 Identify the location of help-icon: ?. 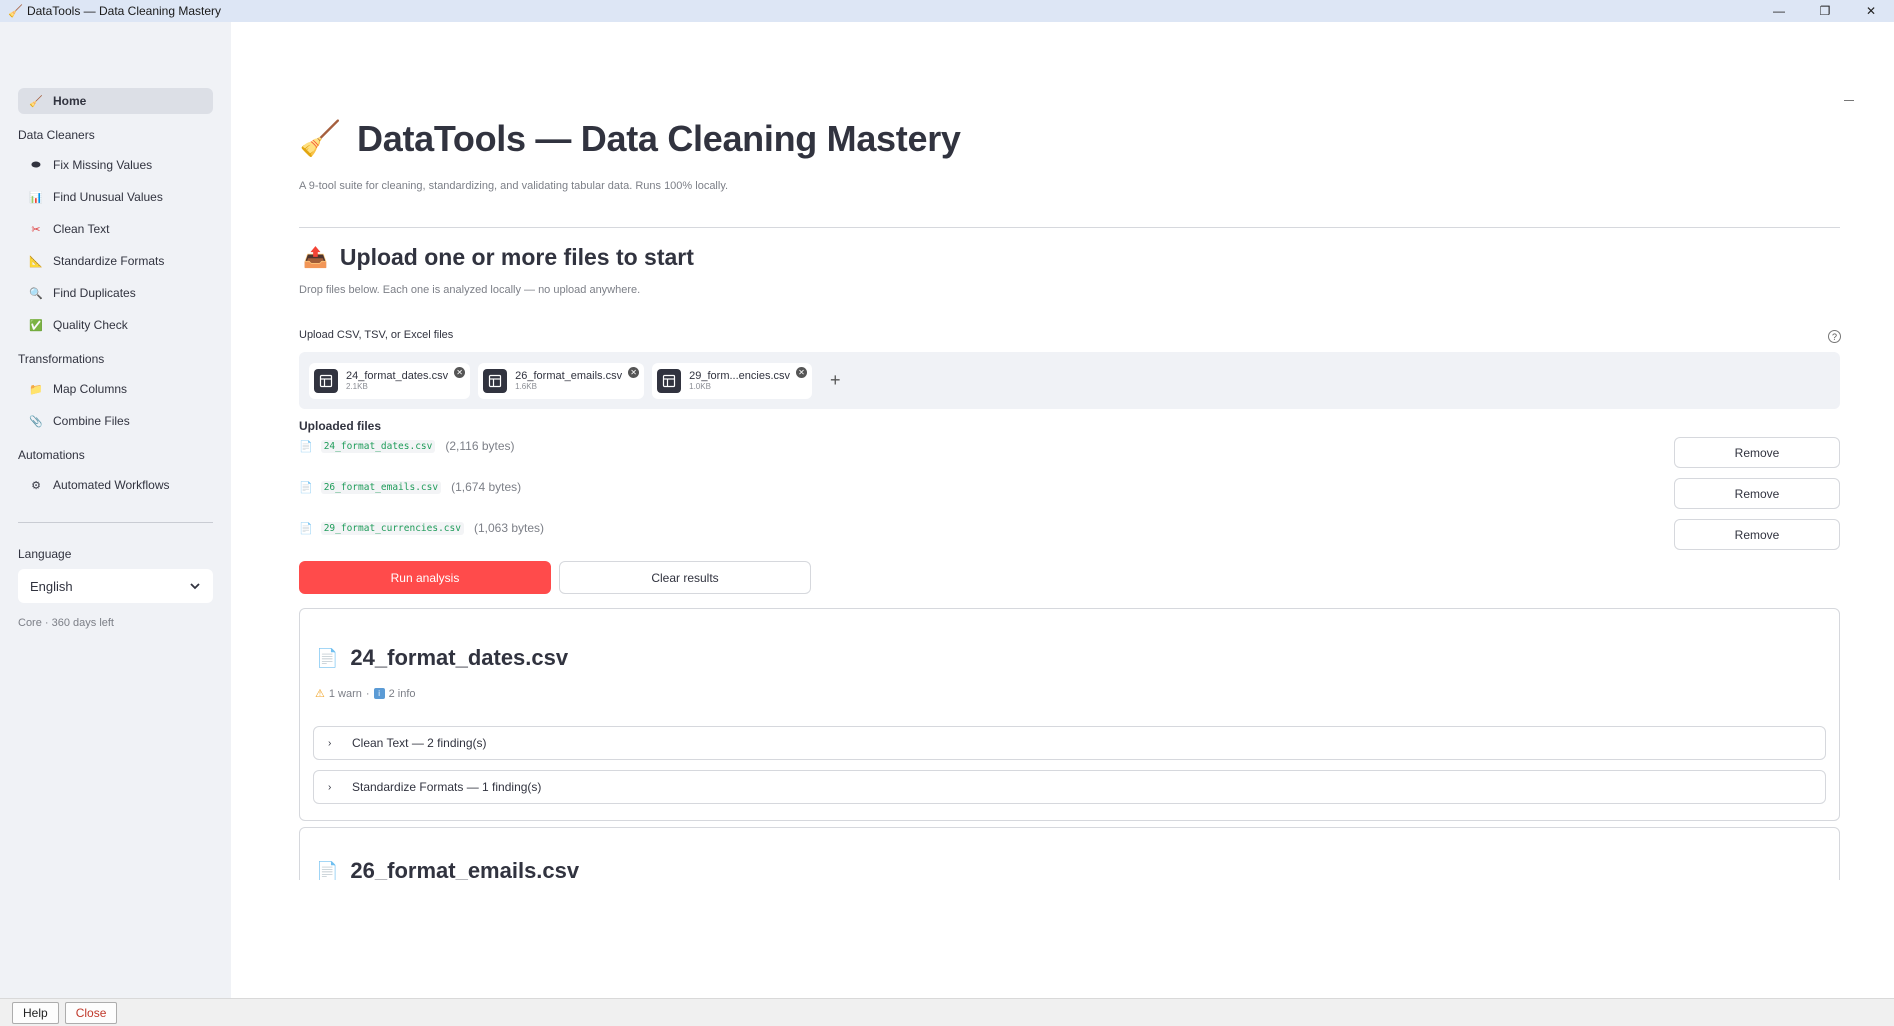
(1834, 336).